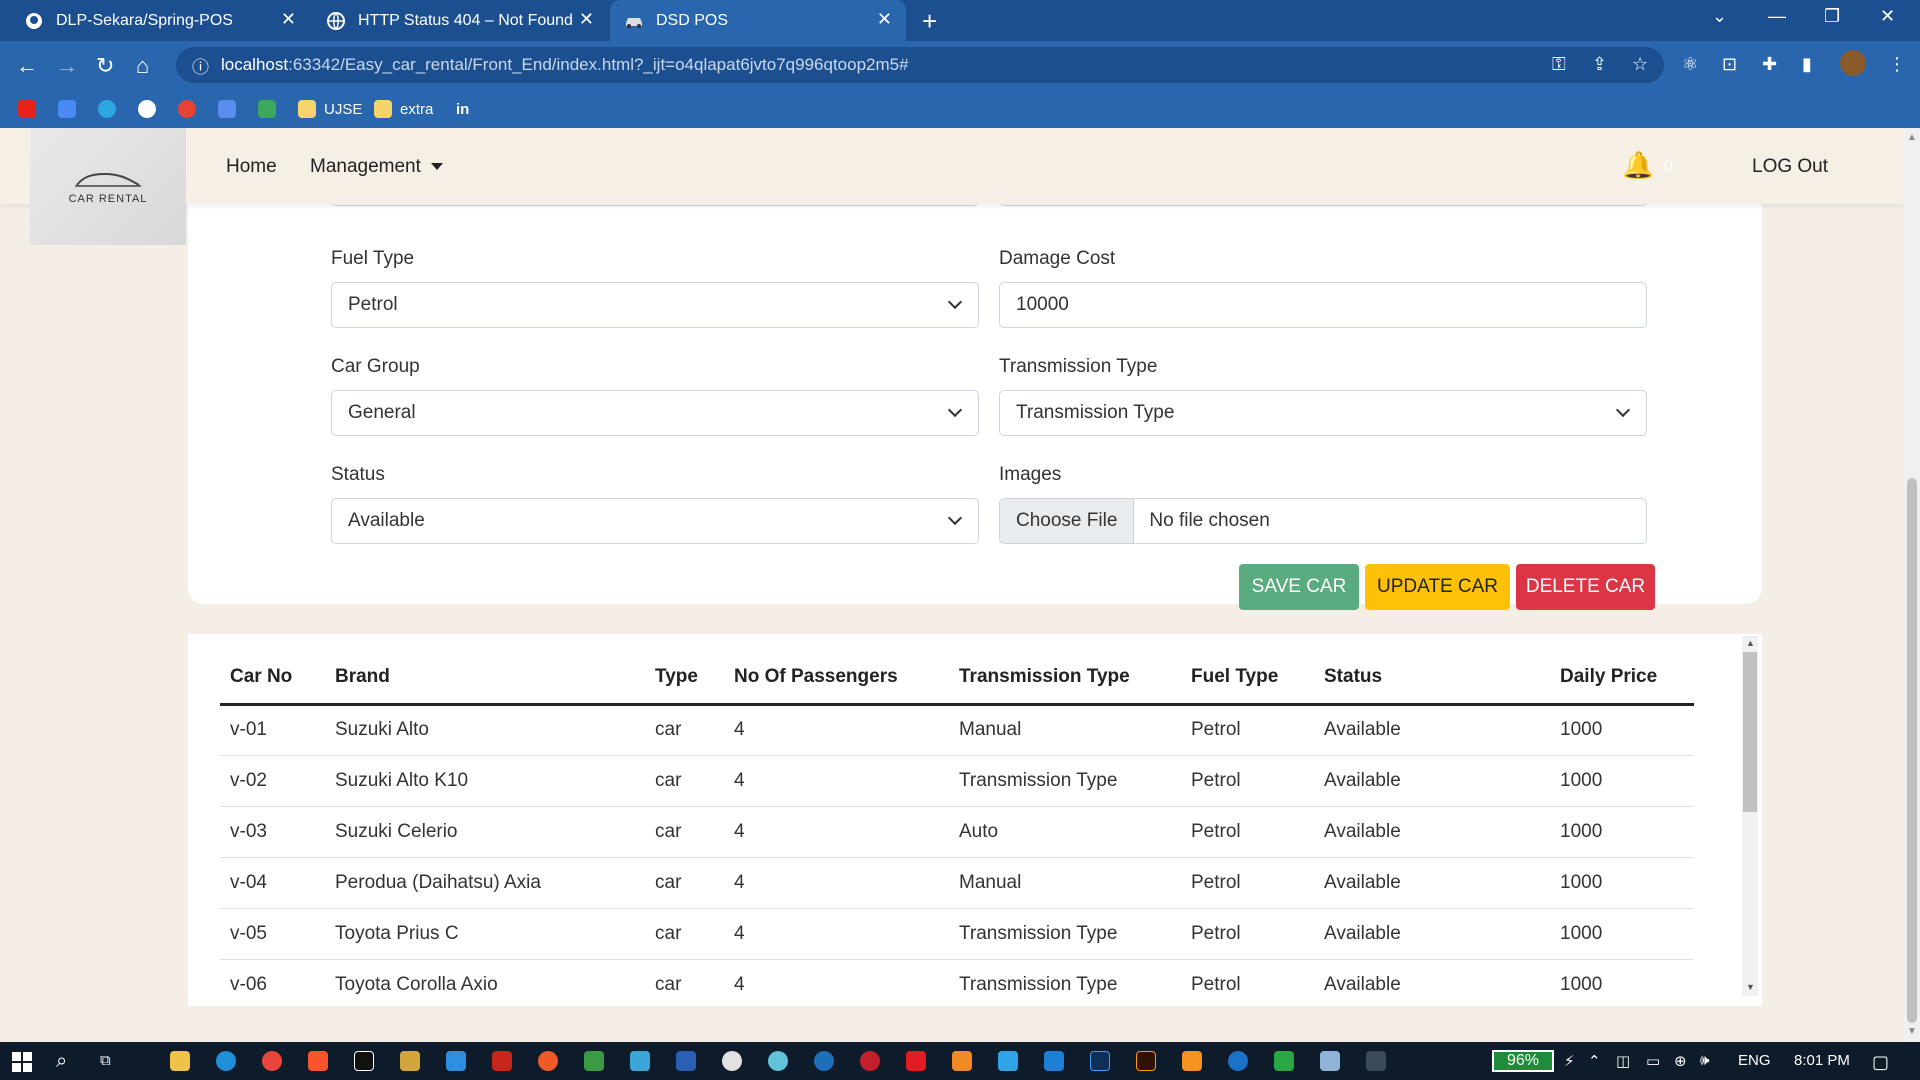  What do you see at coordinates (27, 66) in the screenshot?
I see `back-icon: ←` at bounding box center [27, 66].